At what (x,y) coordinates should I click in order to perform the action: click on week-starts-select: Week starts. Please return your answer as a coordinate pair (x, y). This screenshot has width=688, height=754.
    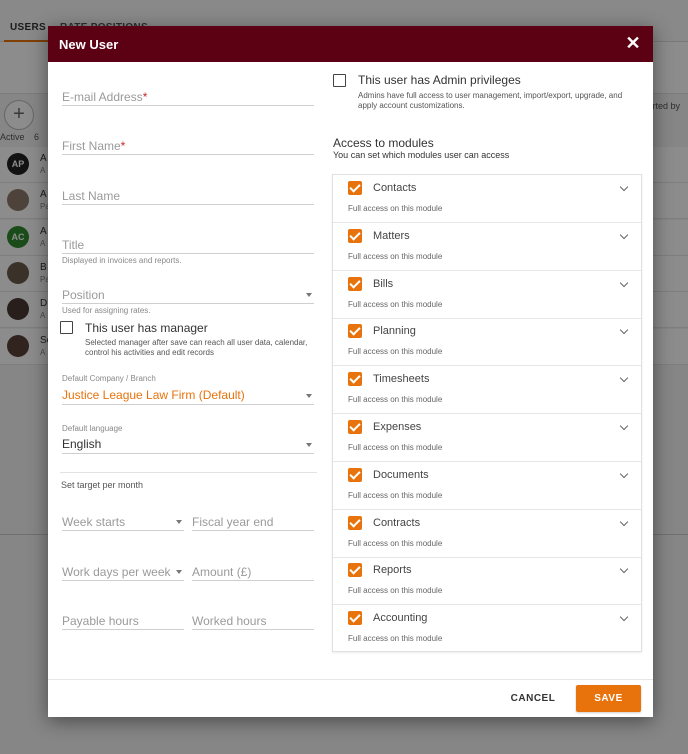
    Looking at the image, I should click on (123, 522).